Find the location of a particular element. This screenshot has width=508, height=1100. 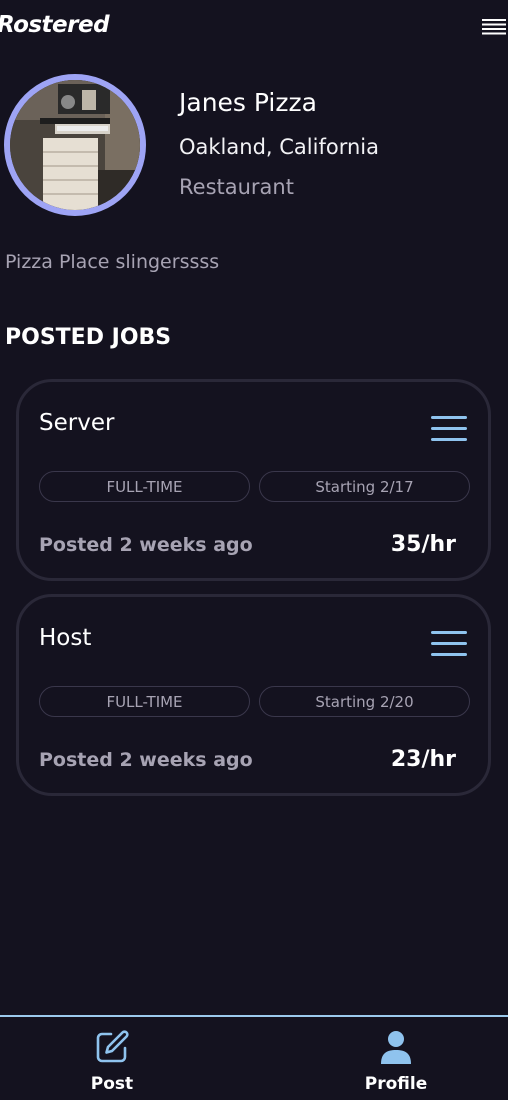

job-title: Host is located at coordinates (65, 638).